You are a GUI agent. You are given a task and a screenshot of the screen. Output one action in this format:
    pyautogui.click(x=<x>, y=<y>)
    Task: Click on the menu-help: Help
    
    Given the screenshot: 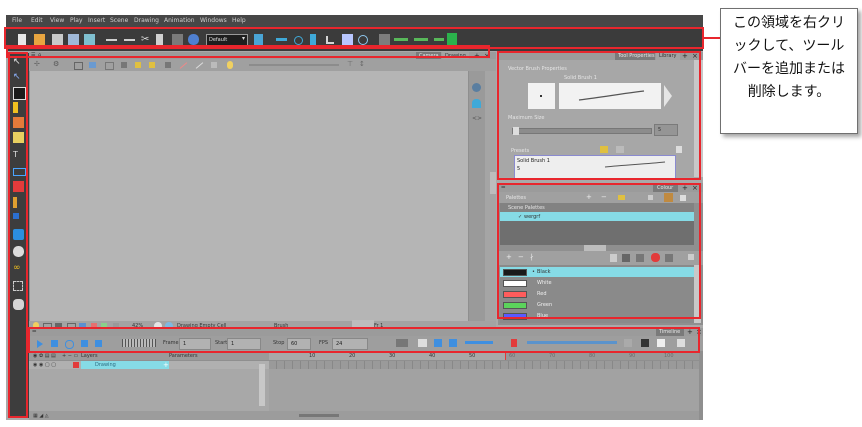 What is the action you would take?
    pyautogui.click(x=239, y=20)
    